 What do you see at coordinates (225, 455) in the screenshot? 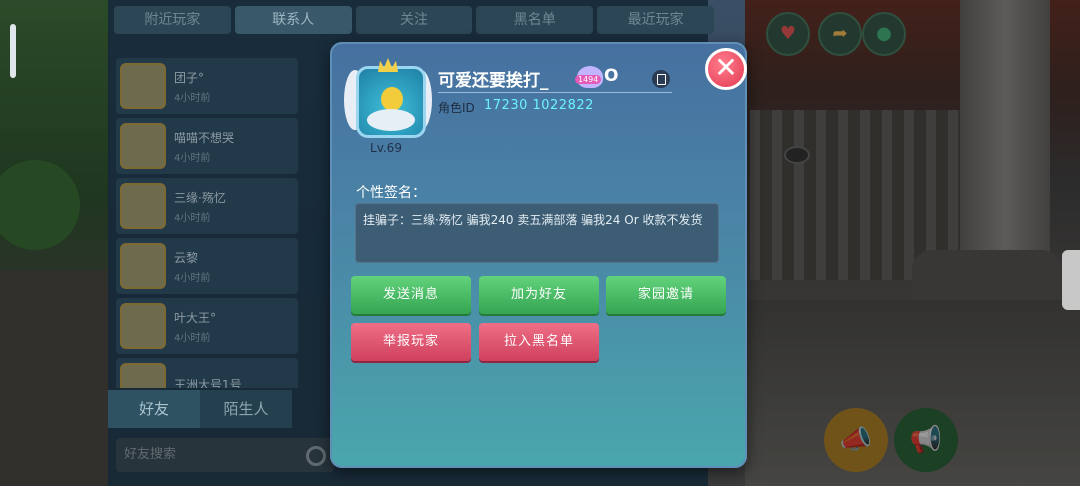
I see `friend-search-input: 好友搜索` at bounding box center [225, 455].